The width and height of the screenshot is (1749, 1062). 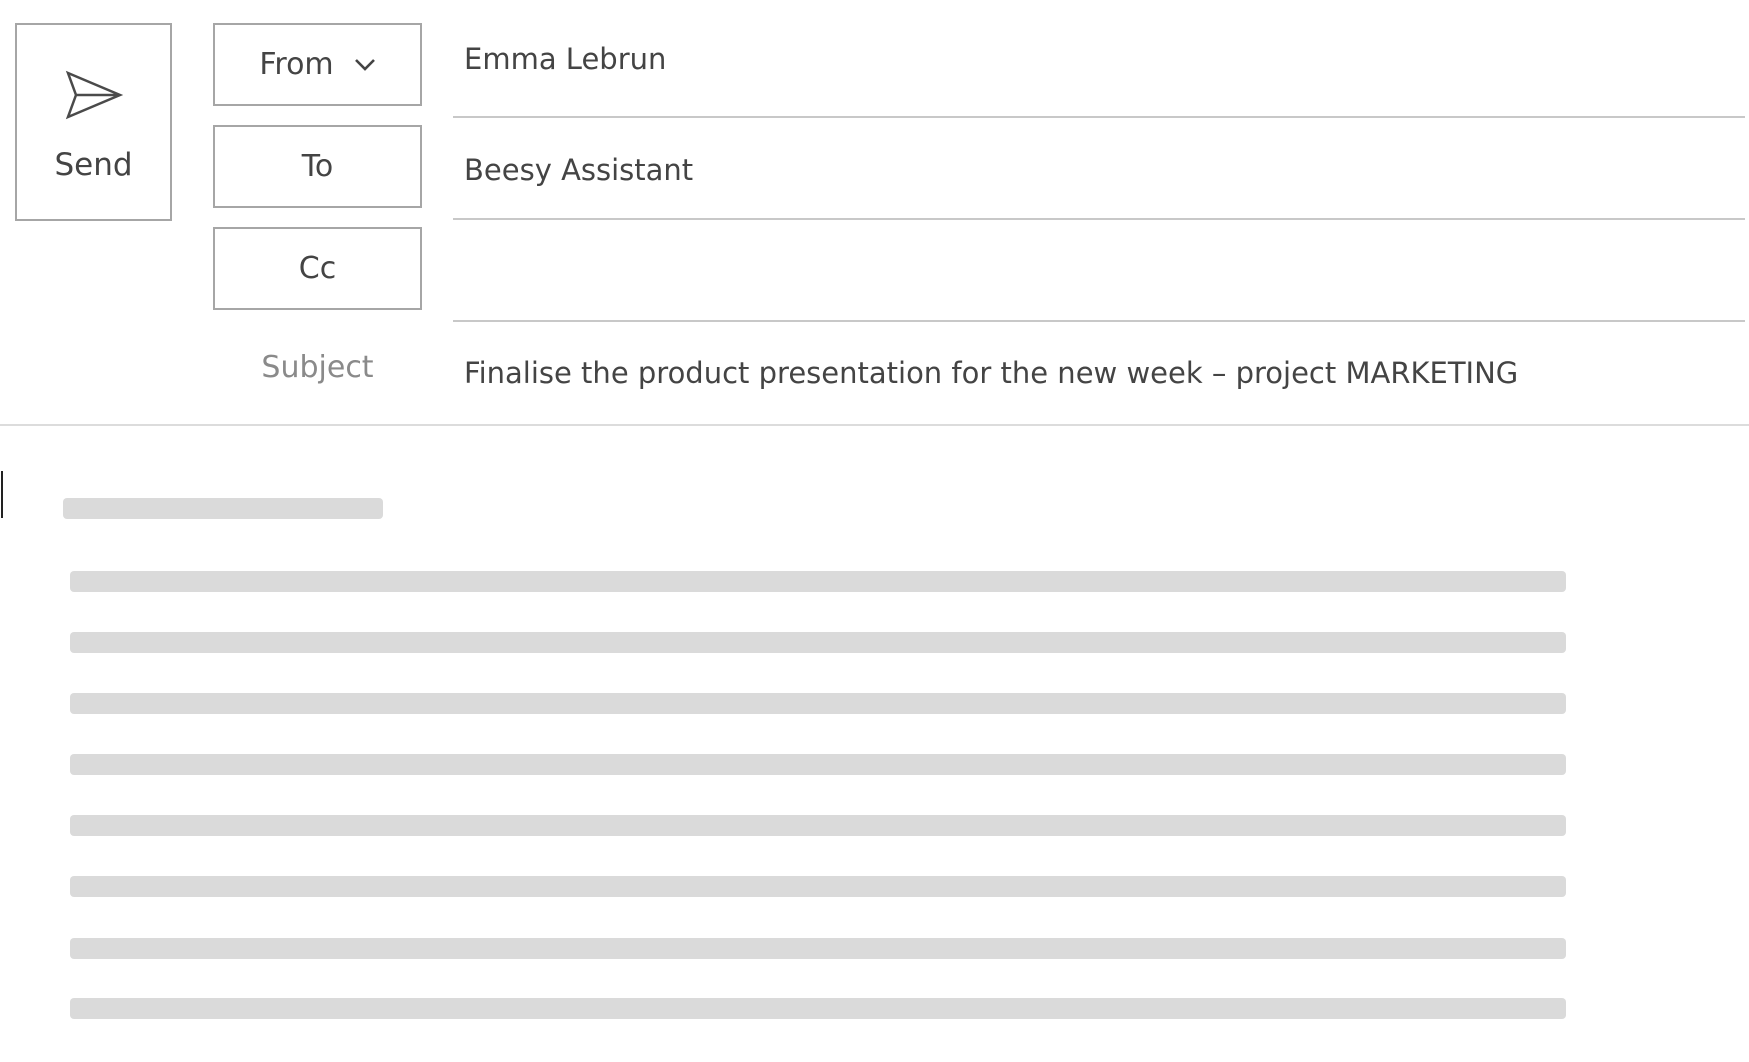 I want to click on cc-label: Cc, so click(x=317, y=268).